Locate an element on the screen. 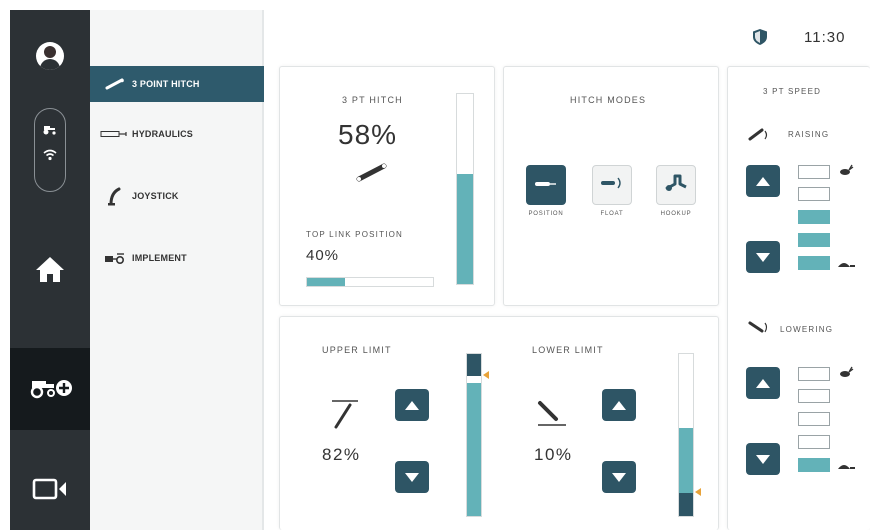 This screenshot has width=870, height=530. lower-limit-down-button is located at coordinates (619, 477).